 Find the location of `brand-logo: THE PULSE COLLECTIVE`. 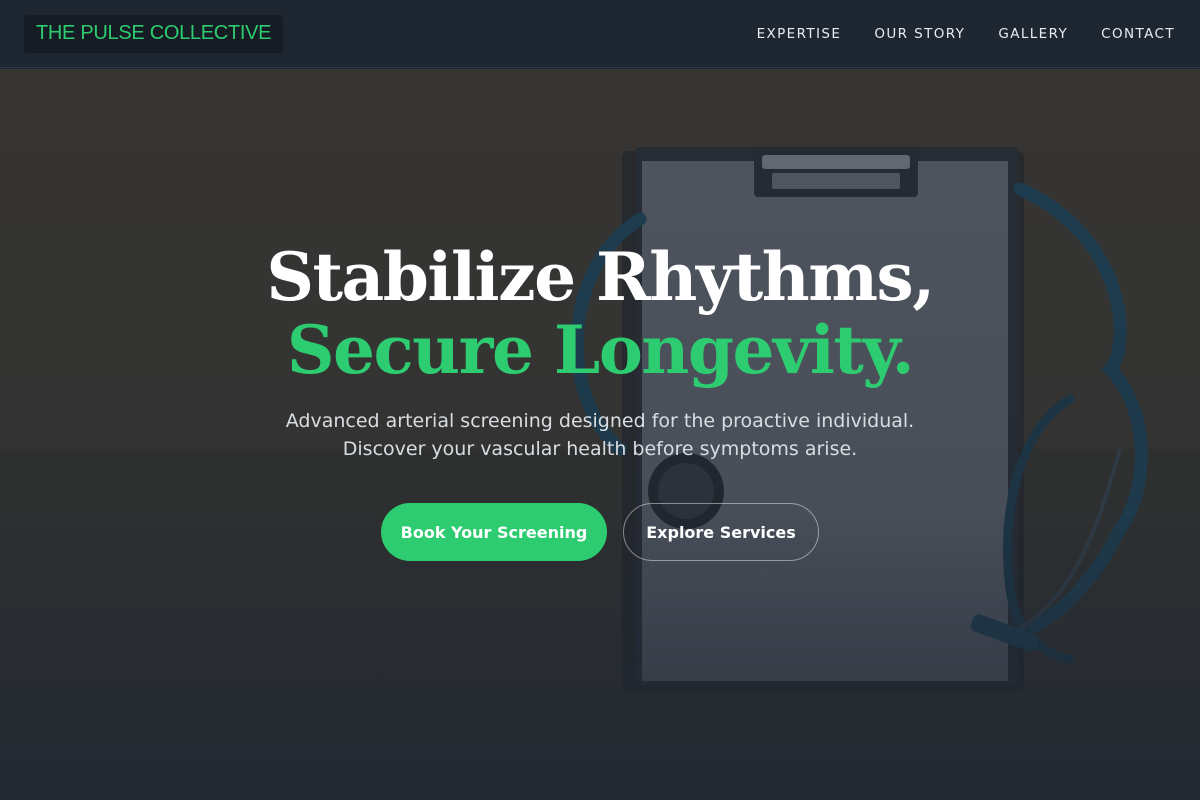

brand-logo: THE PULSE COLLECTIVE is located at coordinates (154, 33).